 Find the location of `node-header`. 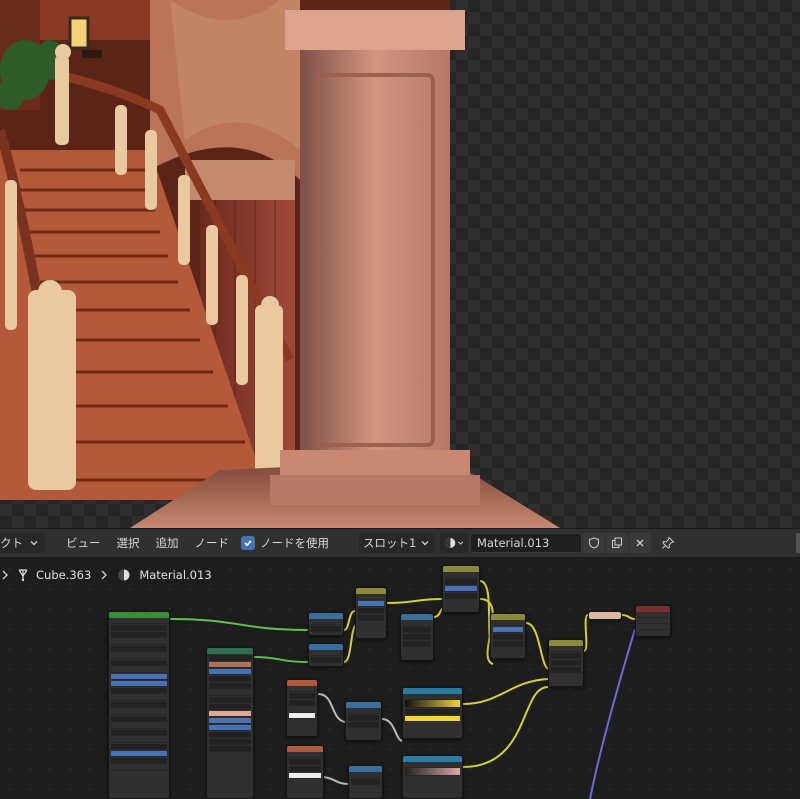

node-header is located at coordinates (230, 651).